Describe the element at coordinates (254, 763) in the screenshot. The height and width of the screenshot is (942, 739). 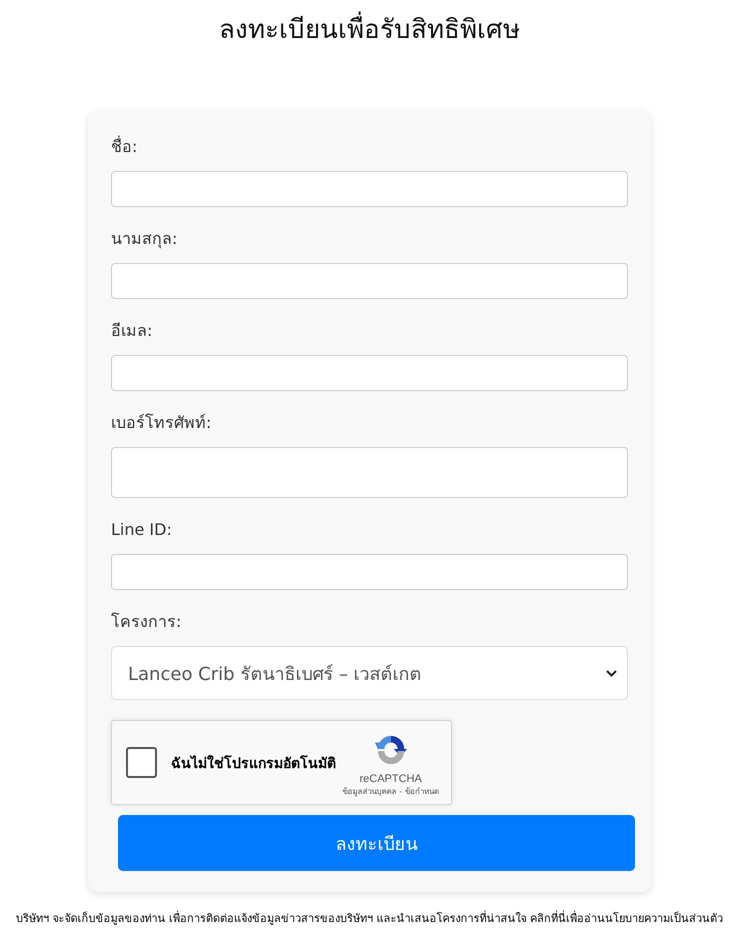
I see `captcha-label: ฉันไม่ใช่โปรแกรมอัตโนมัติ` at that location.